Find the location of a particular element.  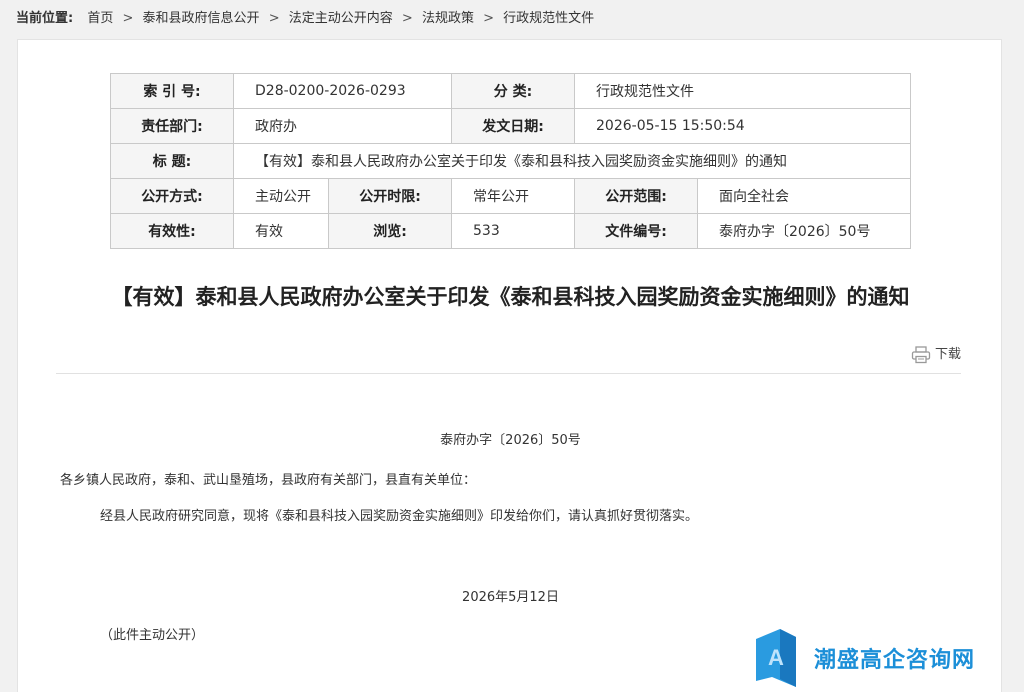

date-value: 2026-05-15 15:50:54 is located at coordinates (743, 126).